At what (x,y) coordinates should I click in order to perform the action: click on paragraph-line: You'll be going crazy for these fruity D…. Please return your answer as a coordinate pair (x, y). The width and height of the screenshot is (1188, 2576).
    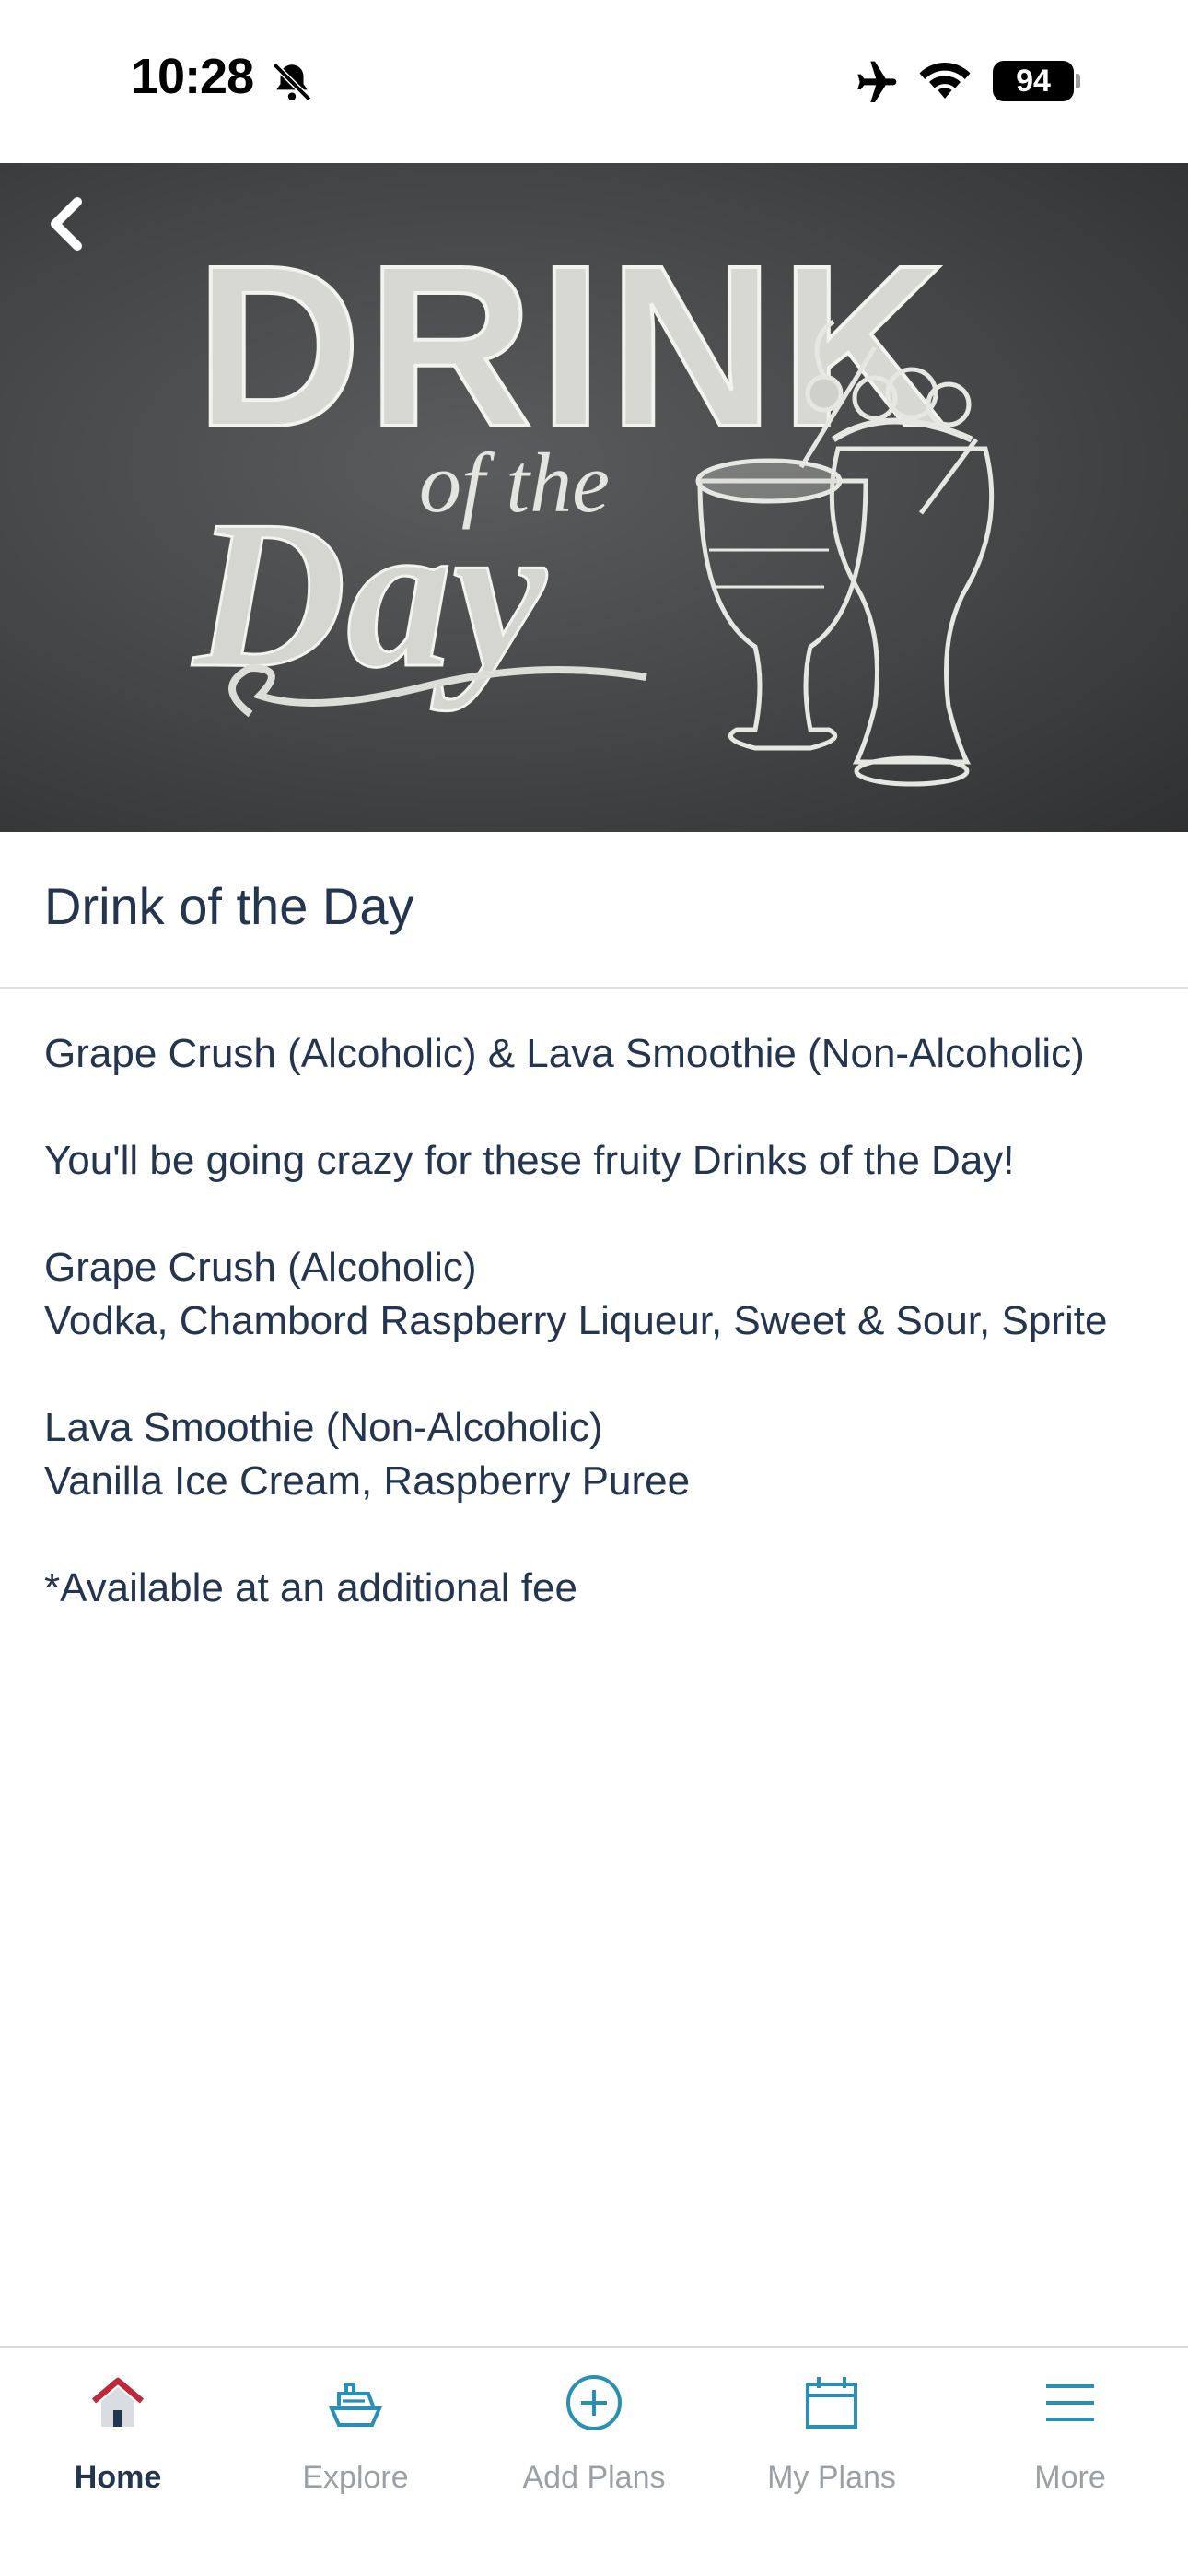
    Looking at the image, I should click on (529, 1160).